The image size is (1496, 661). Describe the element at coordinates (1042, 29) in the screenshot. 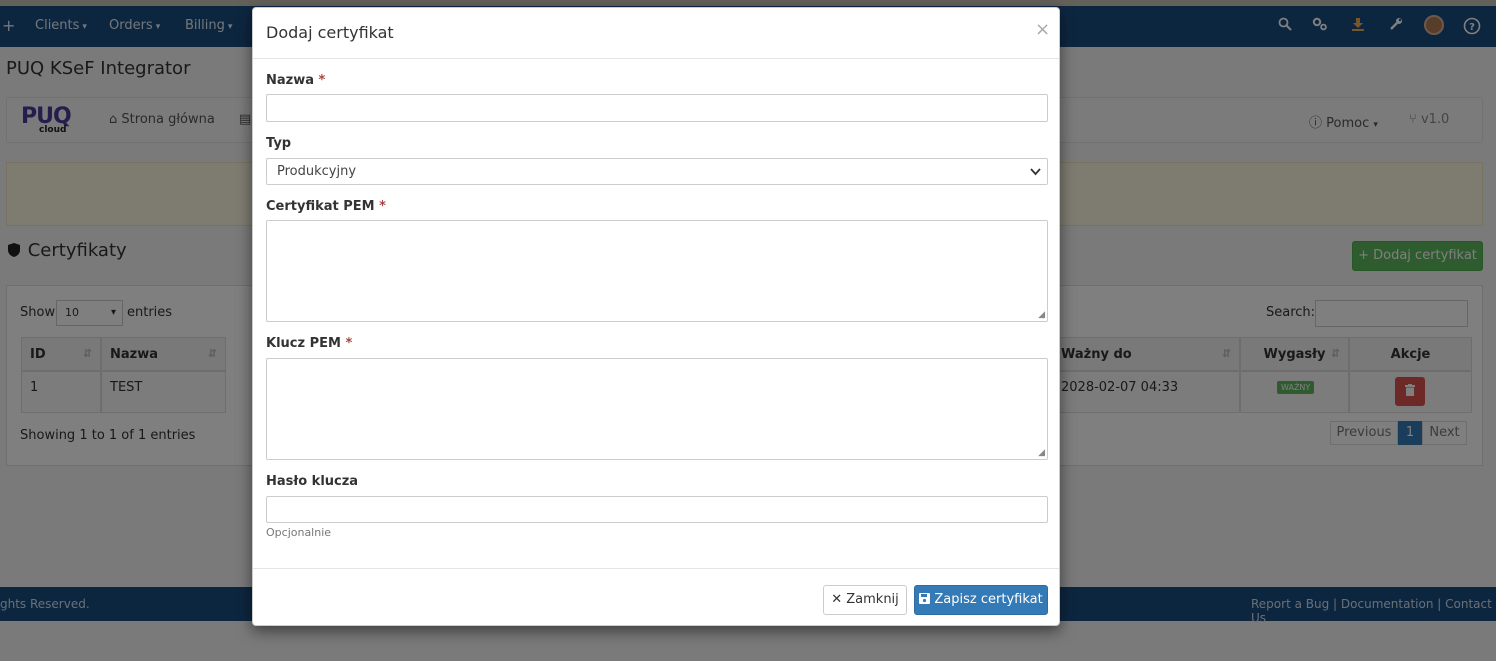

I see `close-icon: ×` at that location.